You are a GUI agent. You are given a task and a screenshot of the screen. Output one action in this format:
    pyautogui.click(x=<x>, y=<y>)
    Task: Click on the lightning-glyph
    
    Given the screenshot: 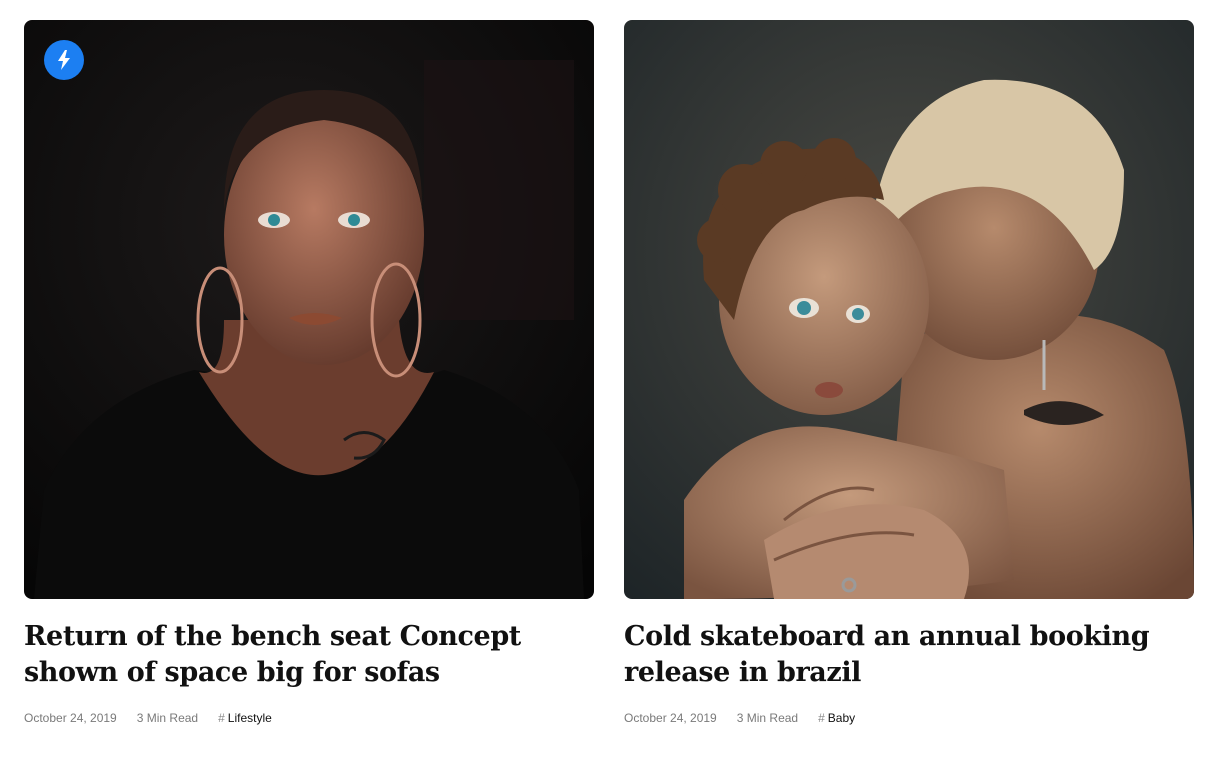 What is the action you would take?
    pyautogui.click(x=64, y=60)
    